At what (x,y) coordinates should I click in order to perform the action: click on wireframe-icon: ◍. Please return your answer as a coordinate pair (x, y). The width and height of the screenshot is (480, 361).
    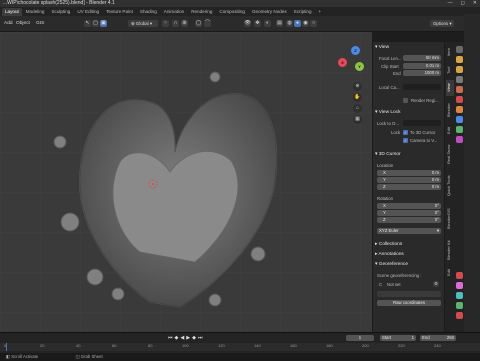
    Looking at the image, I should click on (289, 23).